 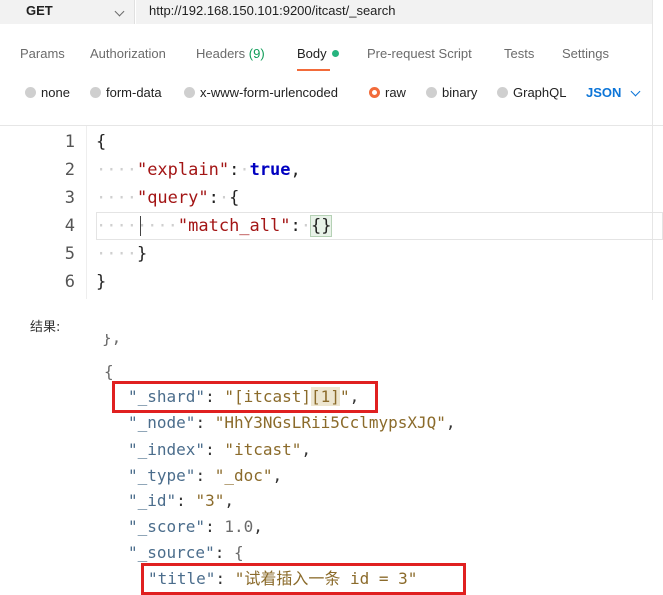 What do you see at coordinates (419, 53) in the screenshot?
I see `tab-pre-request-script: Pre-request Script` at bounding box center [419, 53].